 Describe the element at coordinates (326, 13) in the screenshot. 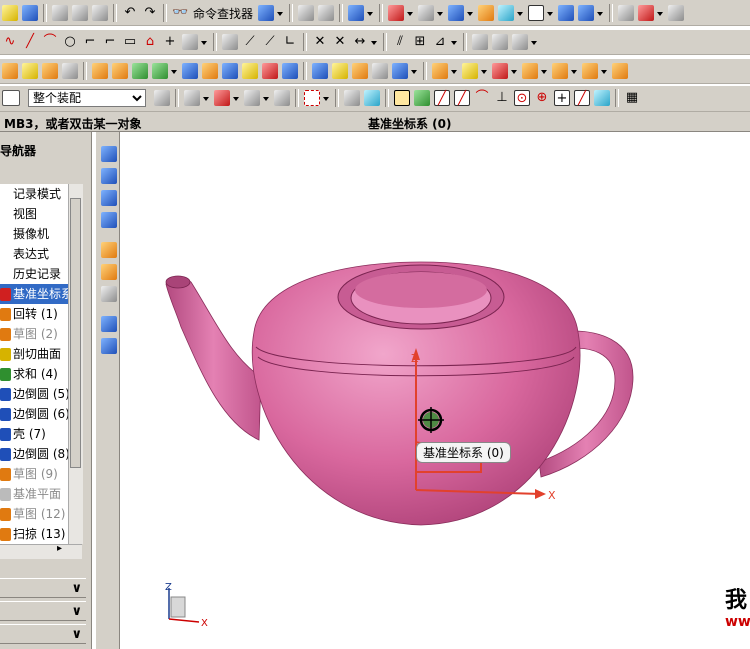

I see `layout-icon` at that location.